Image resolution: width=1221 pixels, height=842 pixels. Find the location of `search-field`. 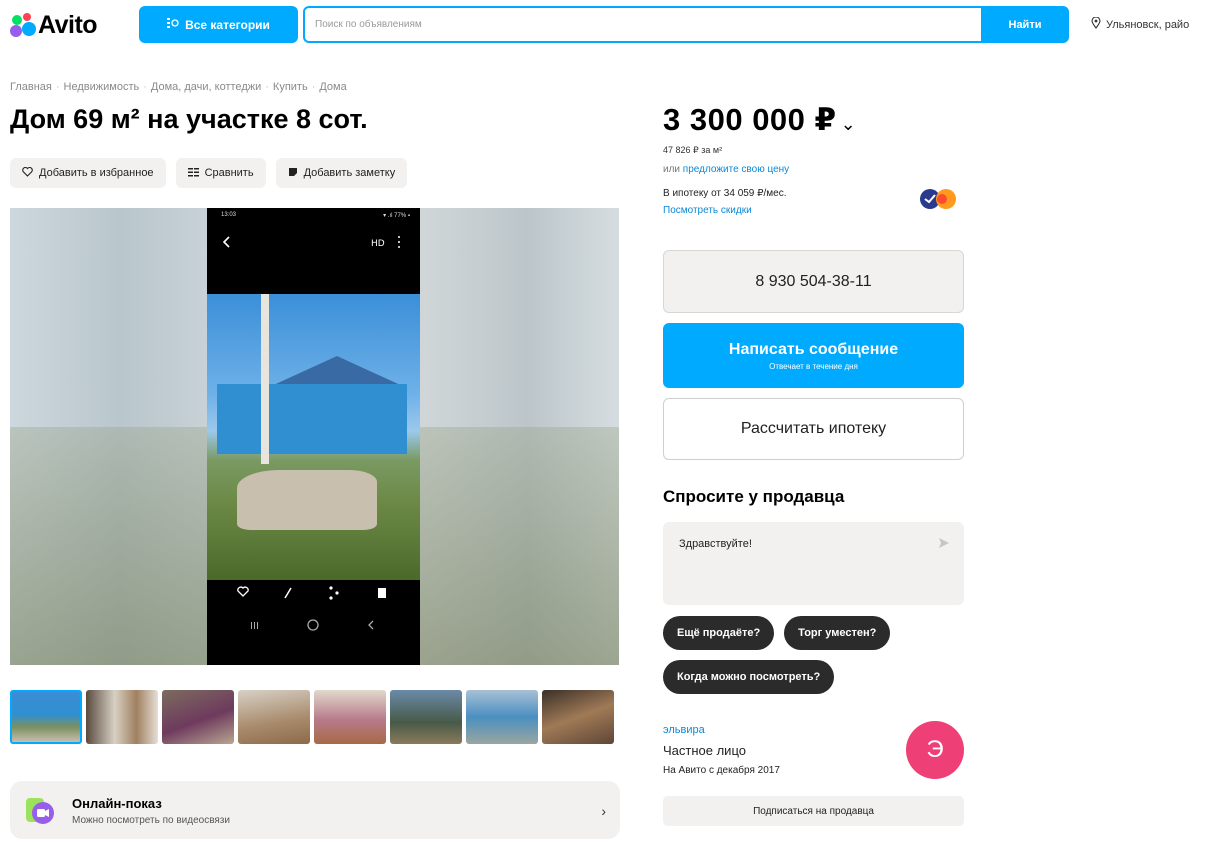

search-field is located at coordinates (642, 24).